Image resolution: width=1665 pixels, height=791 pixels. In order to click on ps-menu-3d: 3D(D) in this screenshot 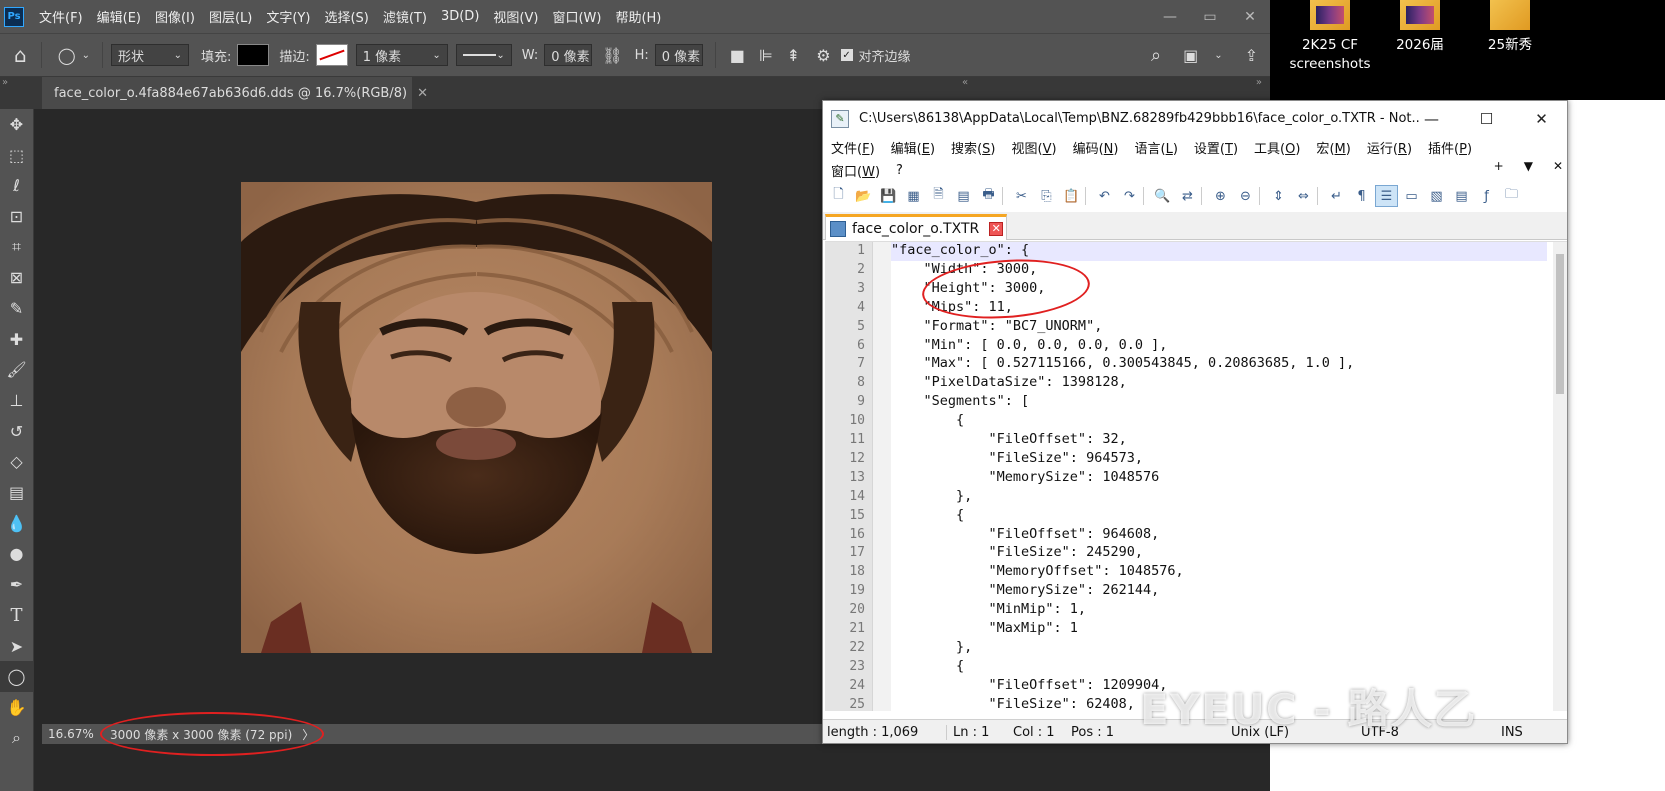, I will do `click(460, 16)`.